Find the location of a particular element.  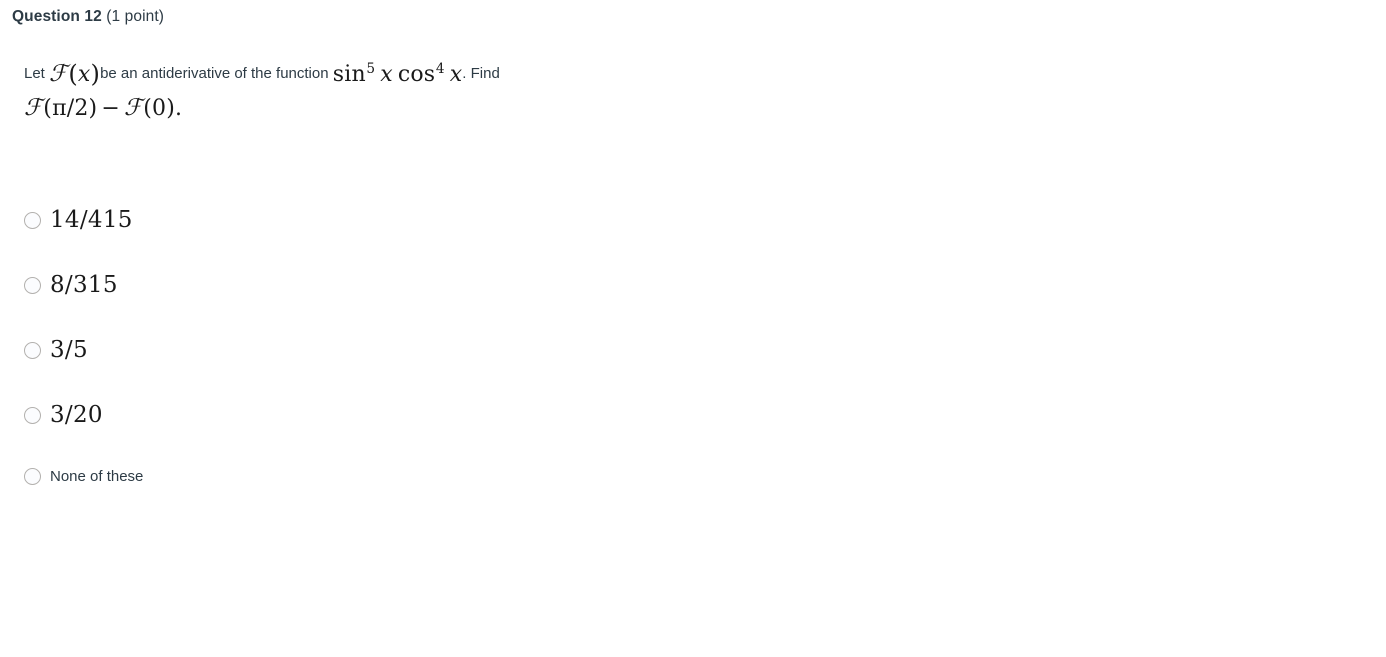

question-points-label: (1 point) is located at coordinates (132, 16).